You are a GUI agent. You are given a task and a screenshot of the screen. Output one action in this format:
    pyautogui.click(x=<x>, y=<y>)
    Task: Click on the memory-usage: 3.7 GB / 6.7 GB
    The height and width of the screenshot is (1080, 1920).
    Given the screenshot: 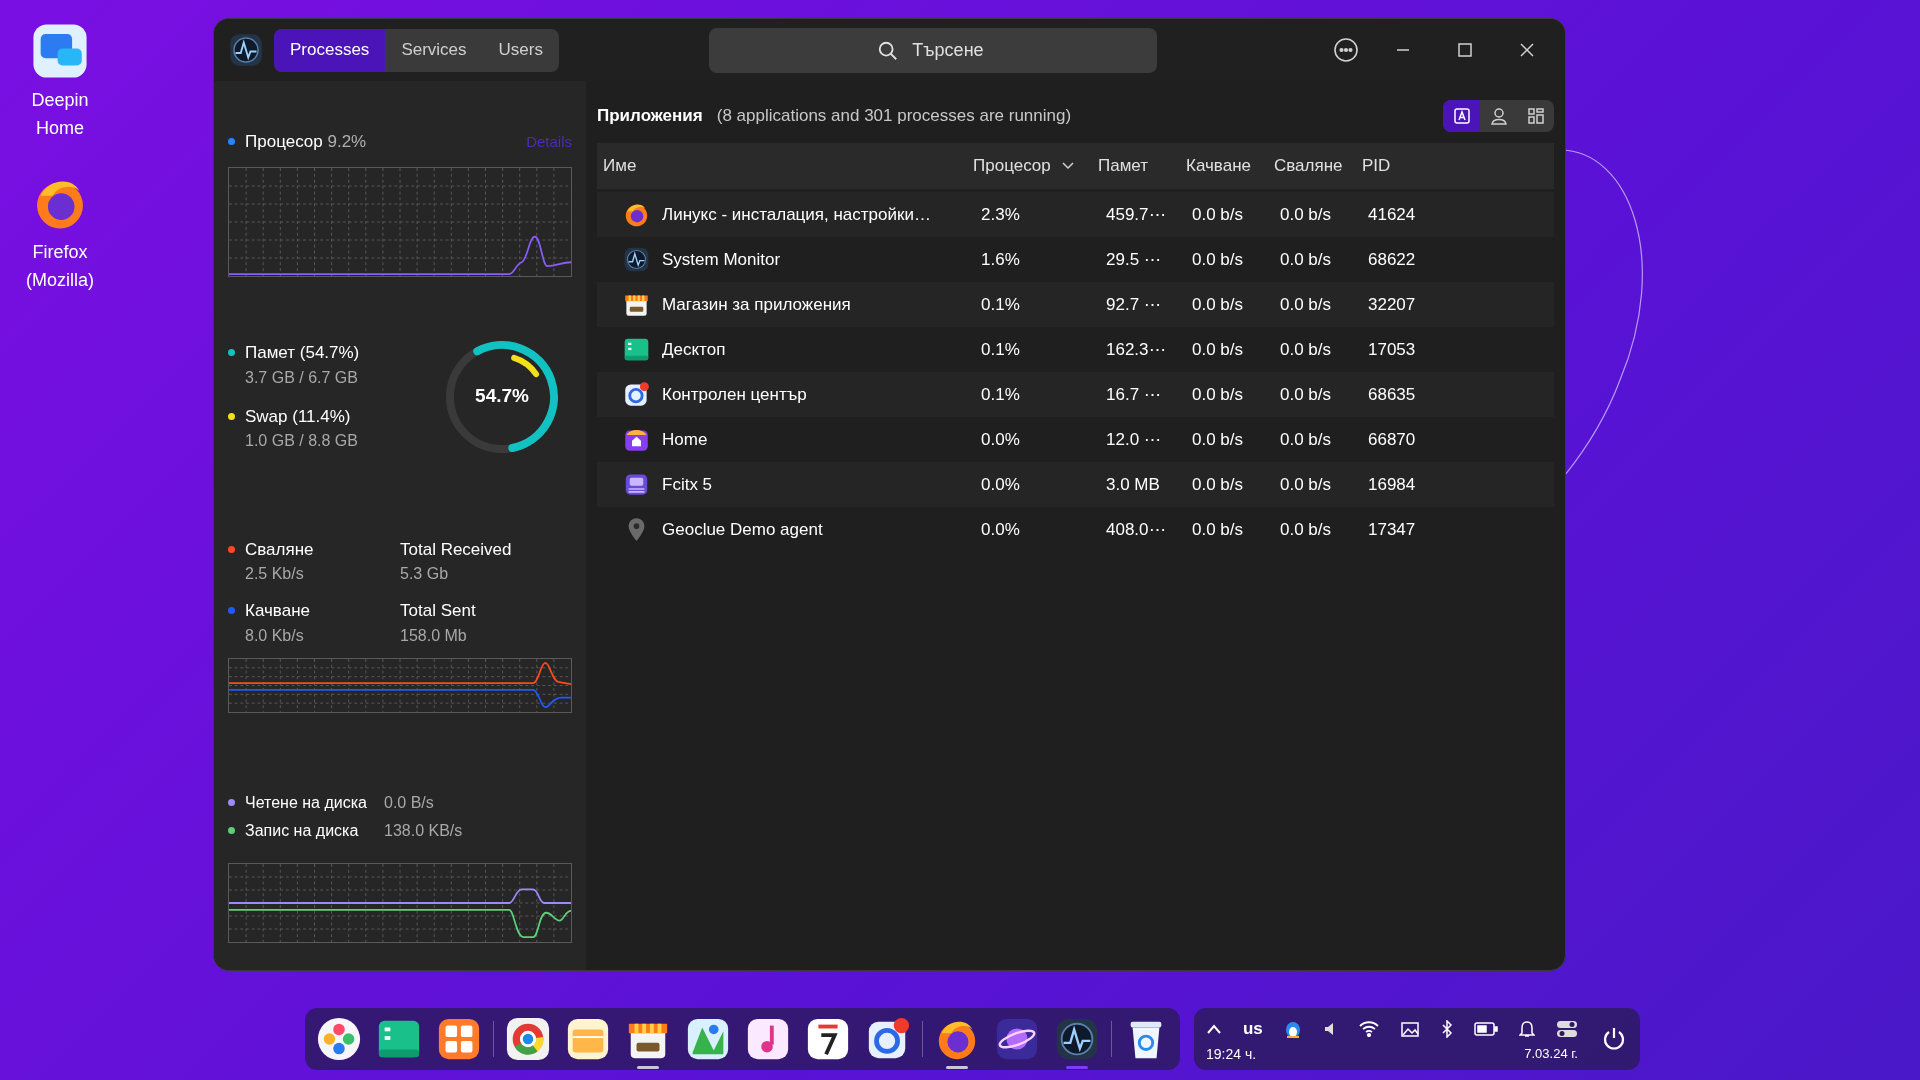 What is the action you would take?
    pyautogui.click(x=302, y=377)
    